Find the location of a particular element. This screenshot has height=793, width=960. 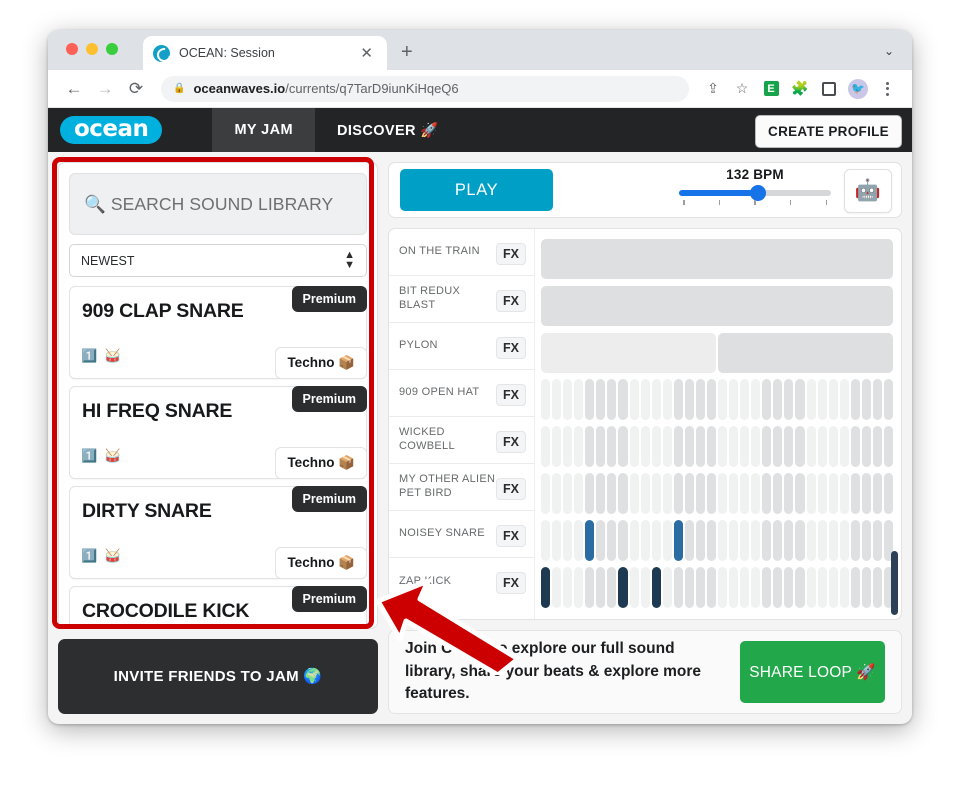

ocean-logo: ocean is located at coordinates (111, 130).